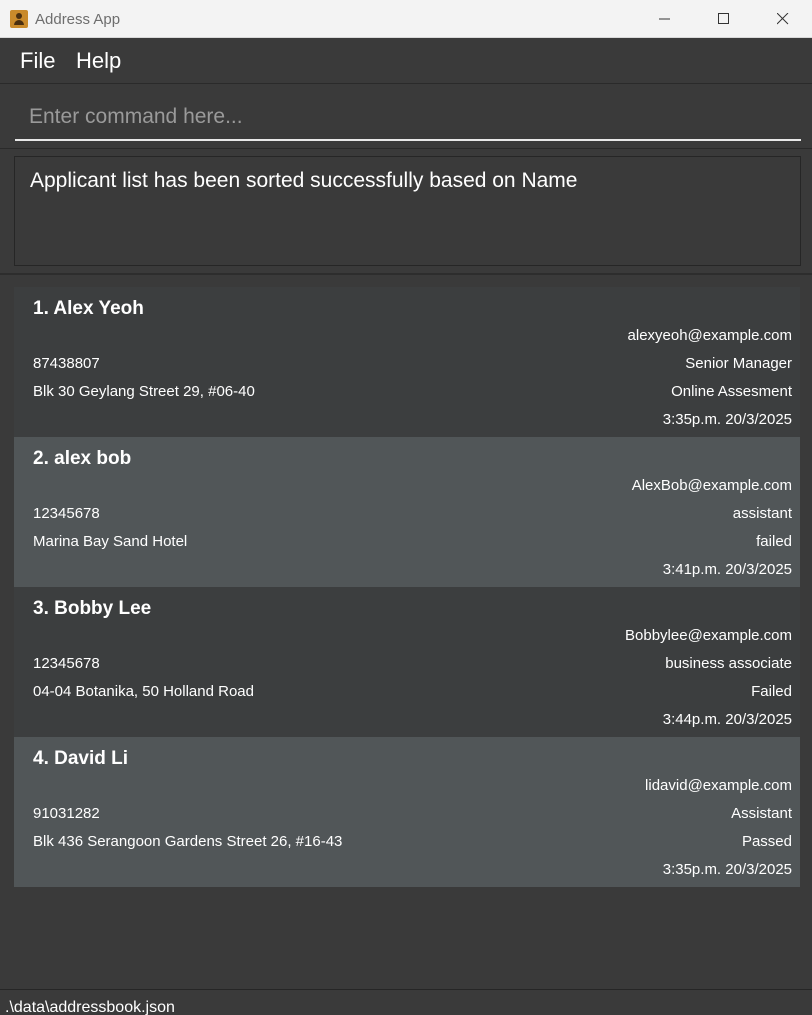 This screenshot has width=812, height=1015. I want to click on command-input, so click(408, 117).